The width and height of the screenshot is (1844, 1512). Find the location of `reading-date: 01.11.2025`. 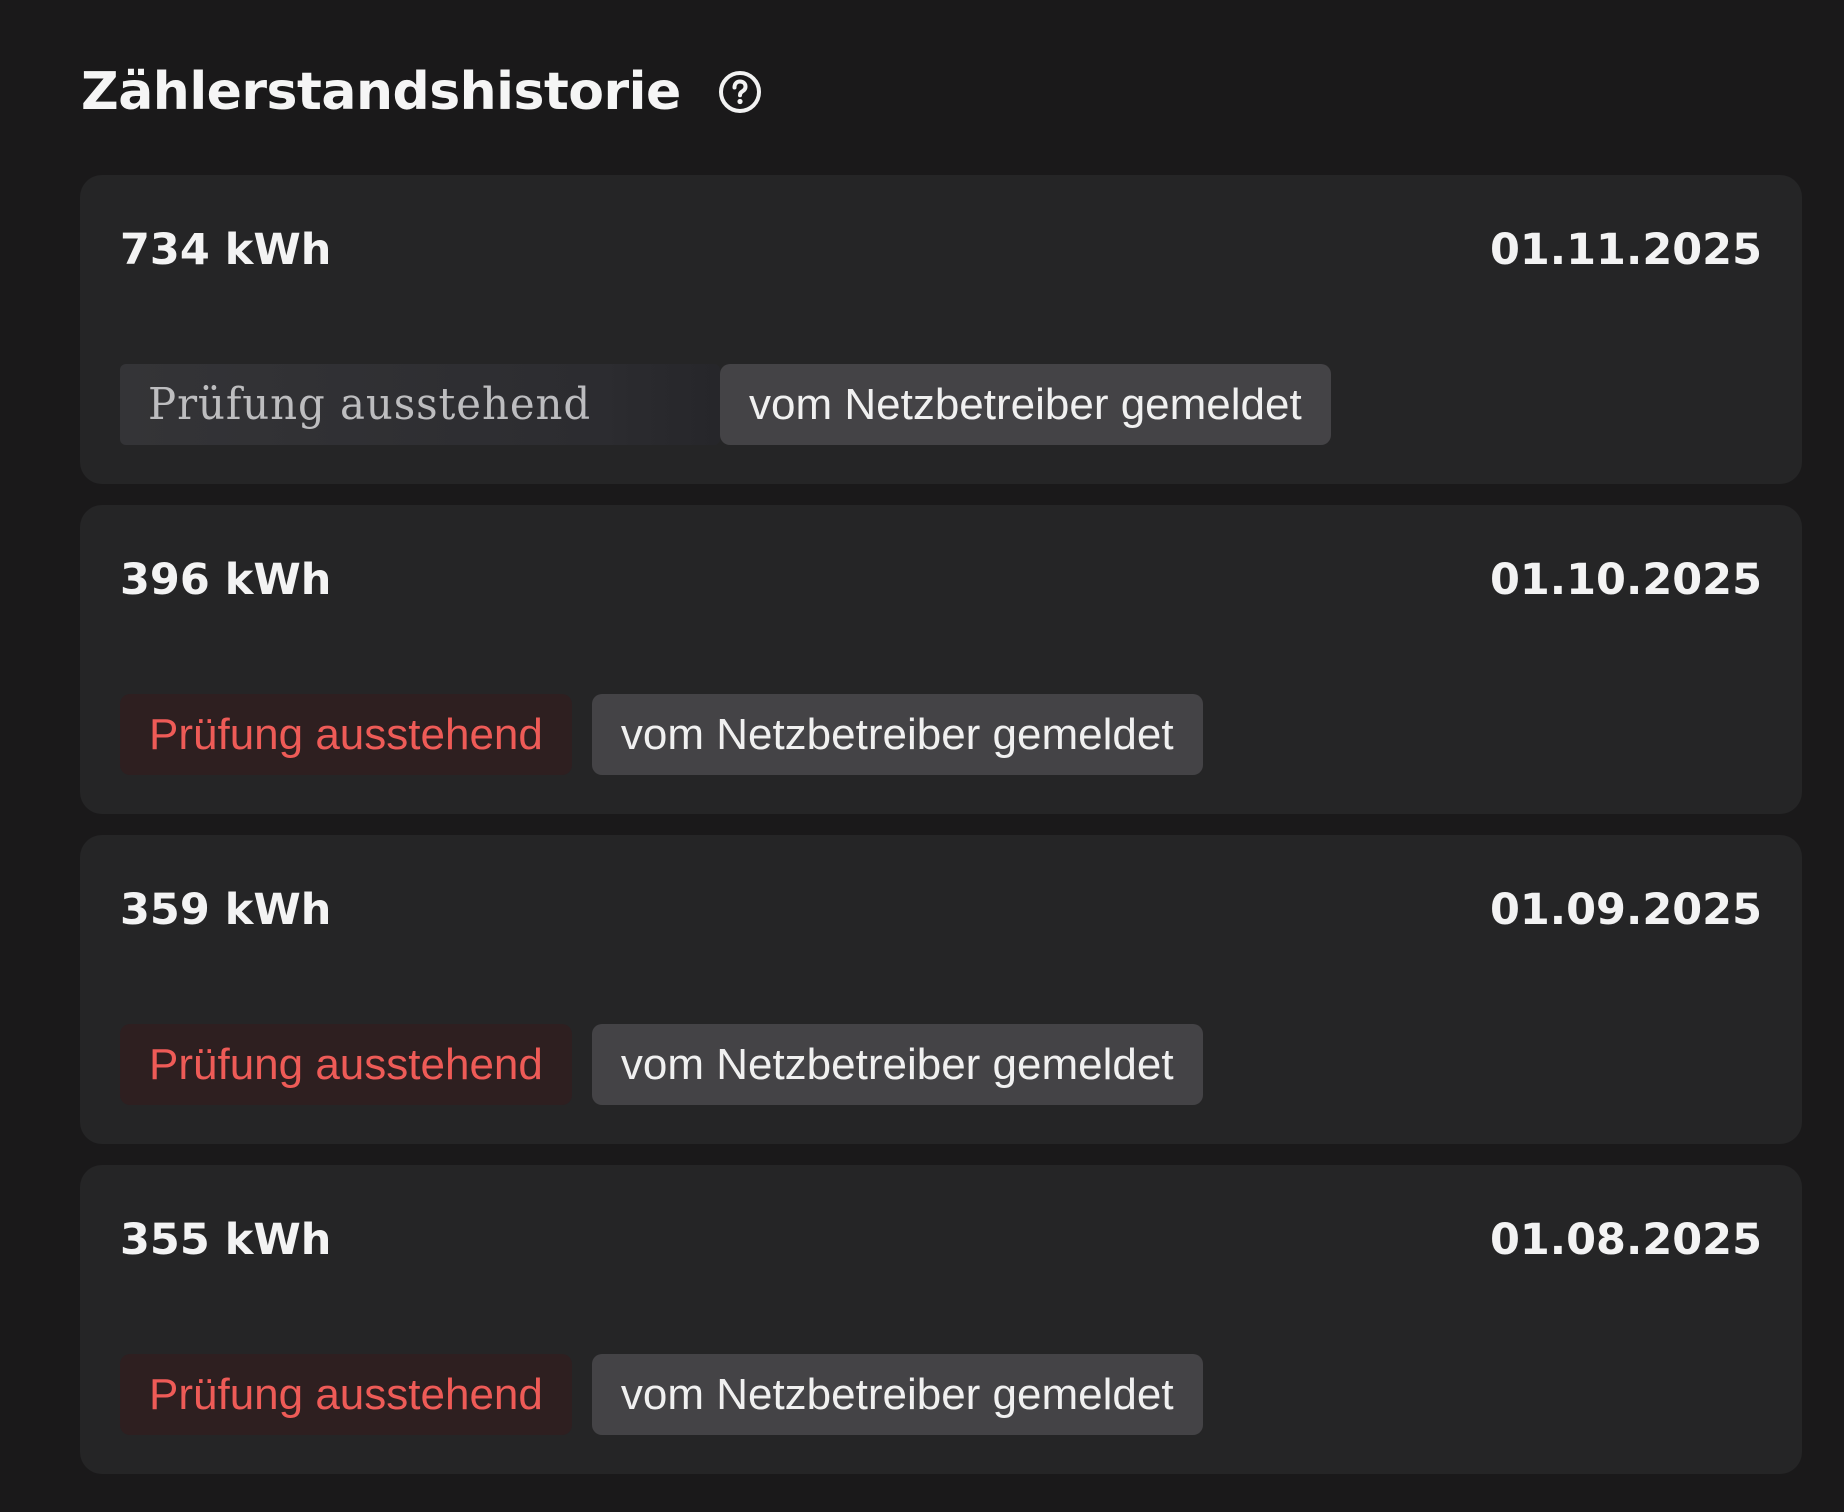

reading-date: 01.11.2025 is located at coordinates (1625, 250).